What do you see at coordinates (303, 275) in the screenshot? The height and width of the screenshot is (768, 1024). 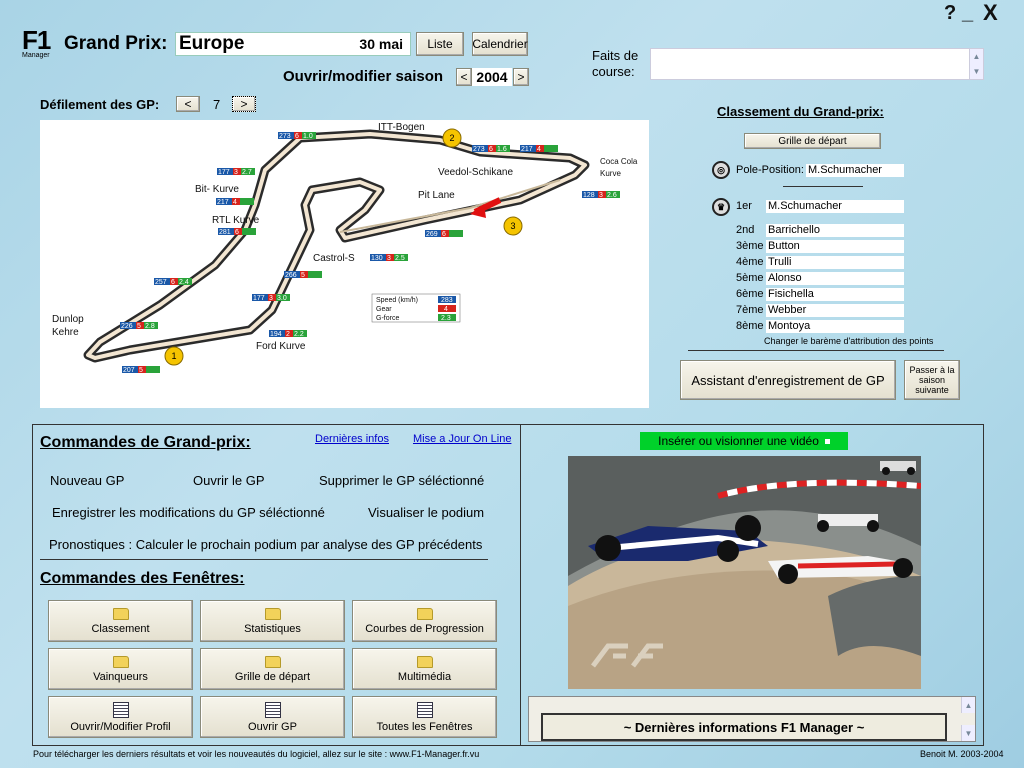 I see `speed-tag-value: 5` at bounding box center [303, 275].